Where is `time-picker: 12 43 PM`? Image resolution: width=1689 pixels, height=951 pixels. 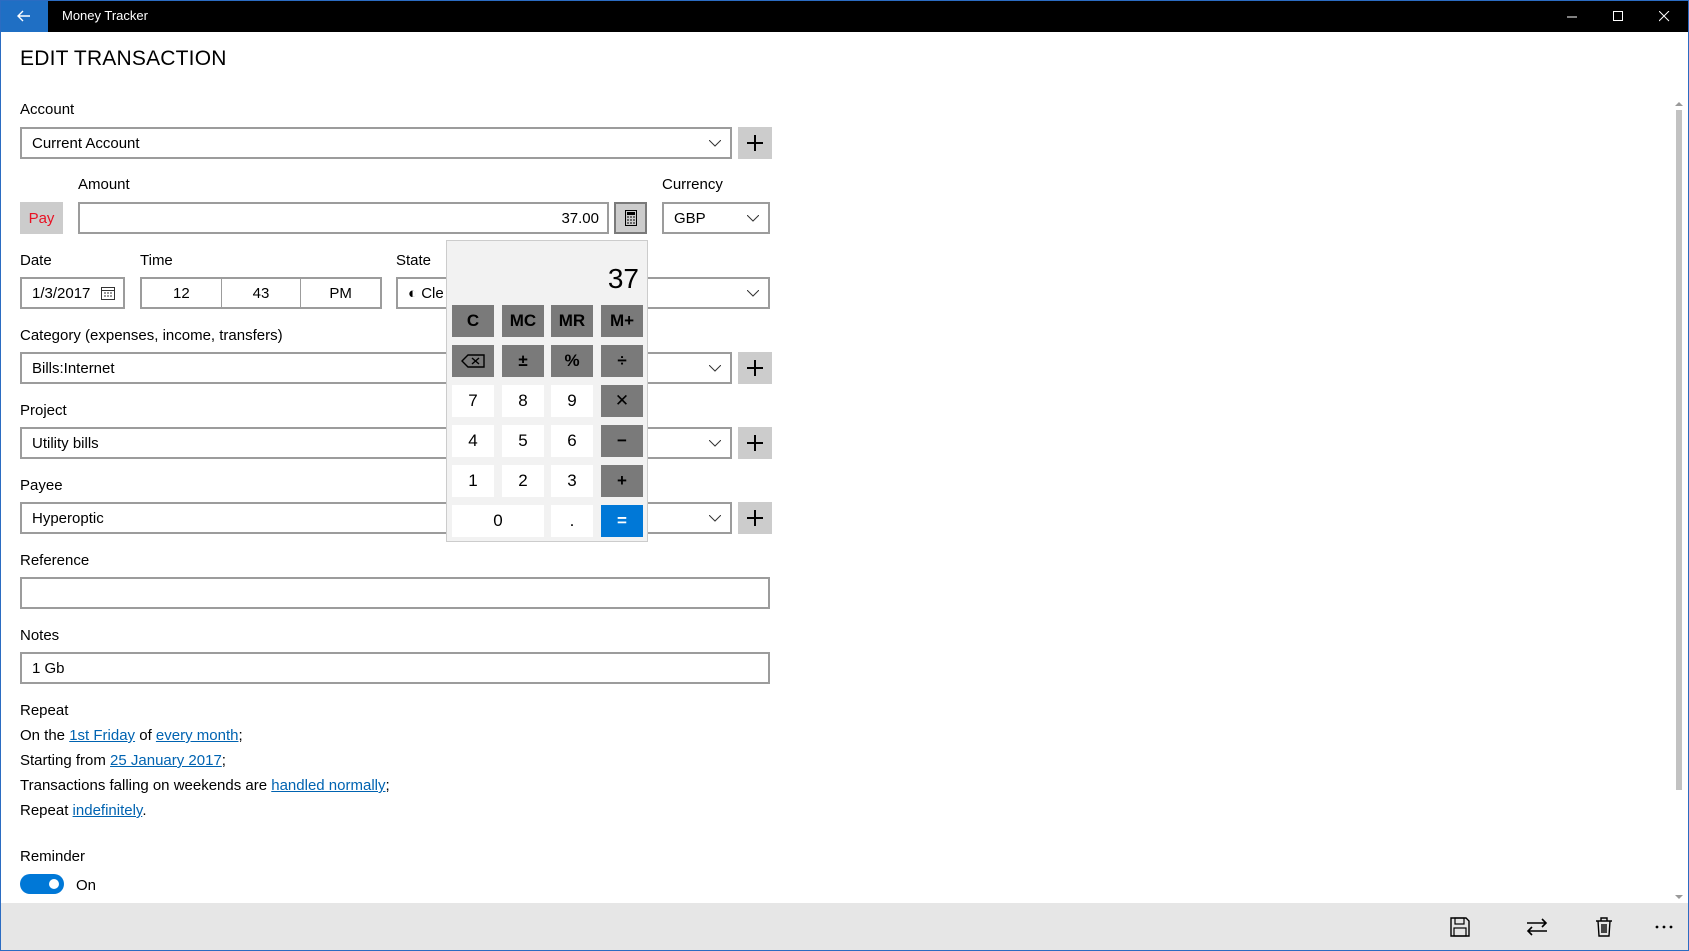
time-picker: 12 43 PM is located at coordinates (261, 293).